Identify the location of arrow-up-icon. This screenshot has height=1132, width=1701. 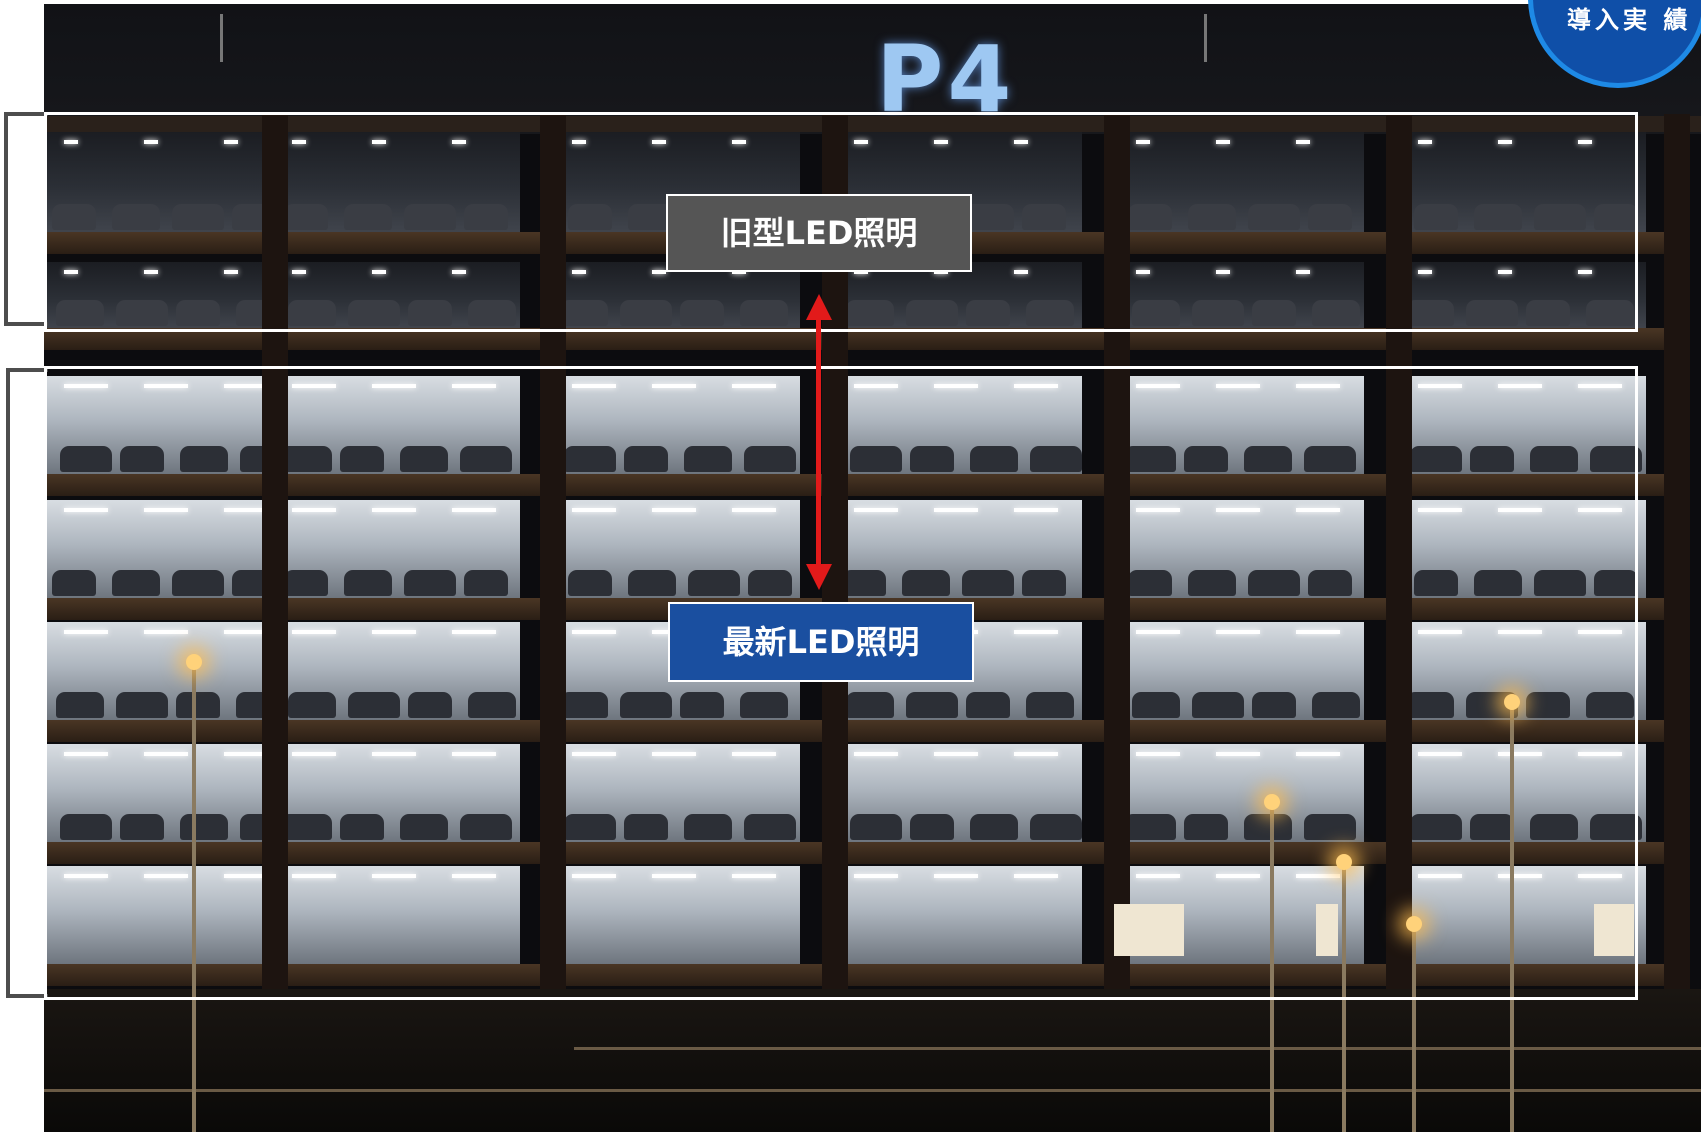
(819, 307).